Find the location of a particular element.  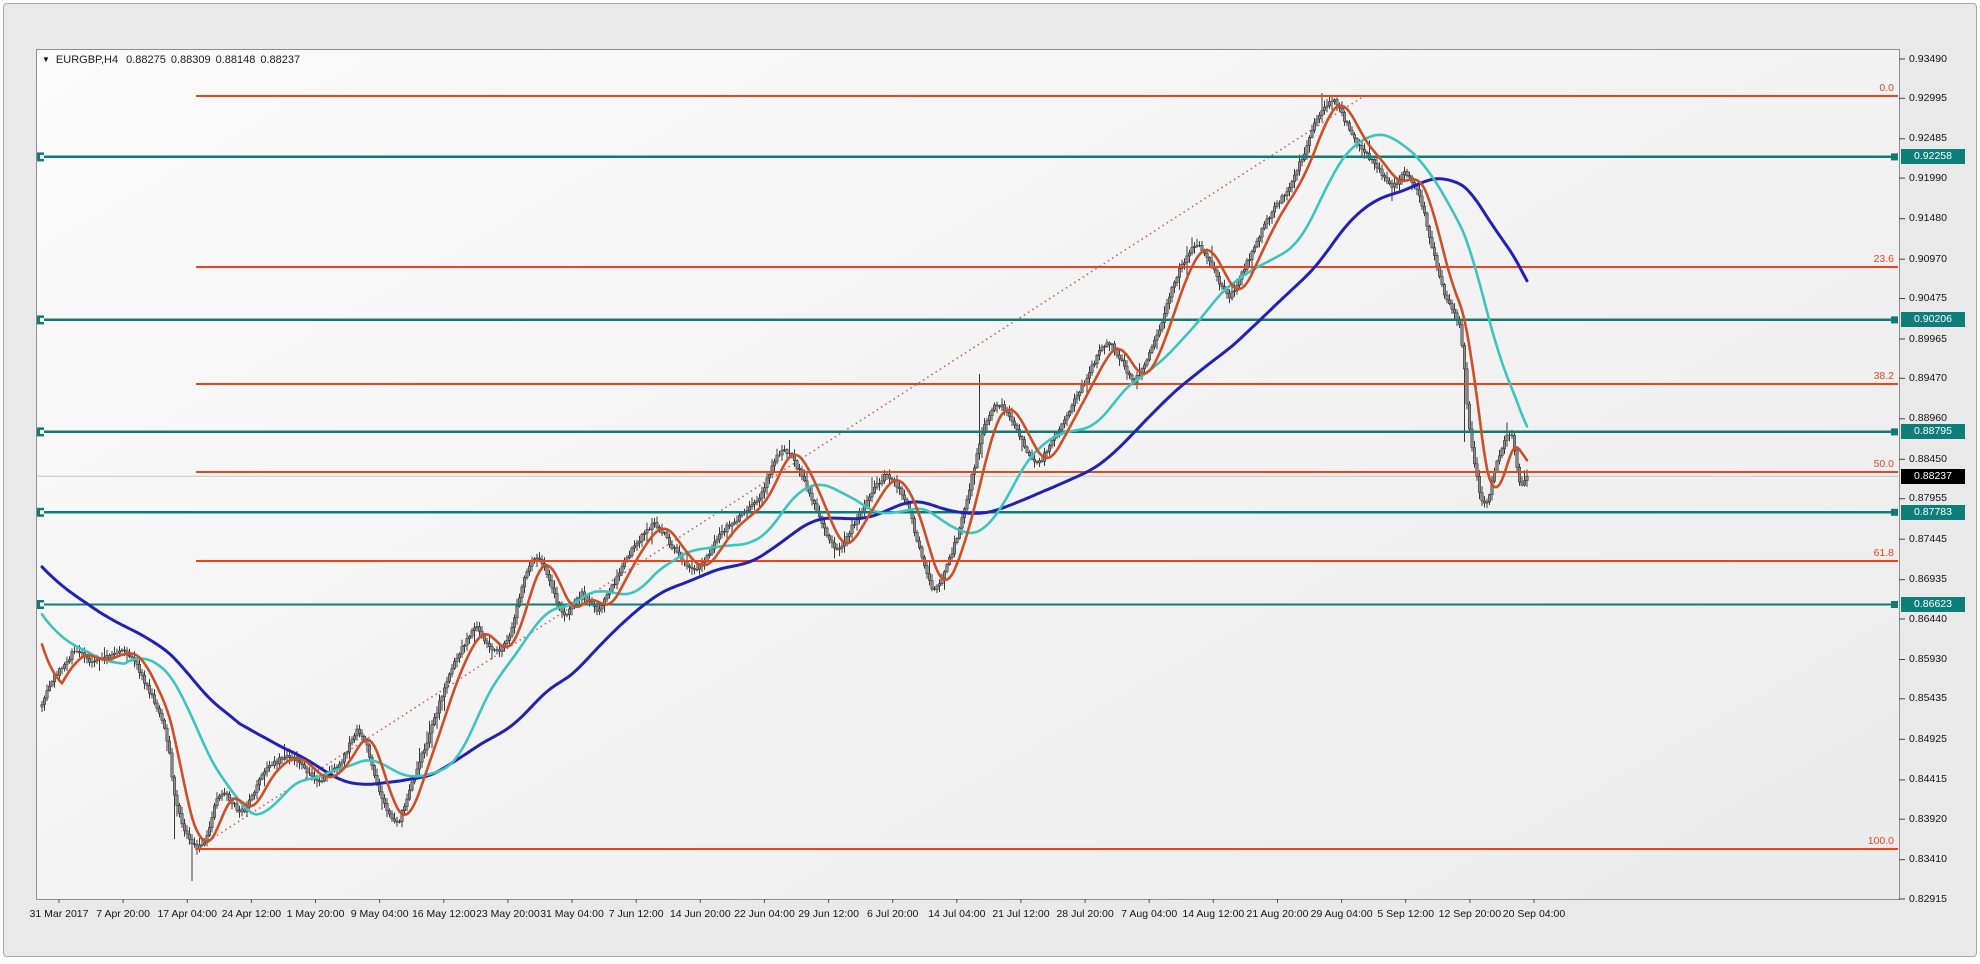

price-axis-label: 0.91990 is located at coordinates (1928, 177).